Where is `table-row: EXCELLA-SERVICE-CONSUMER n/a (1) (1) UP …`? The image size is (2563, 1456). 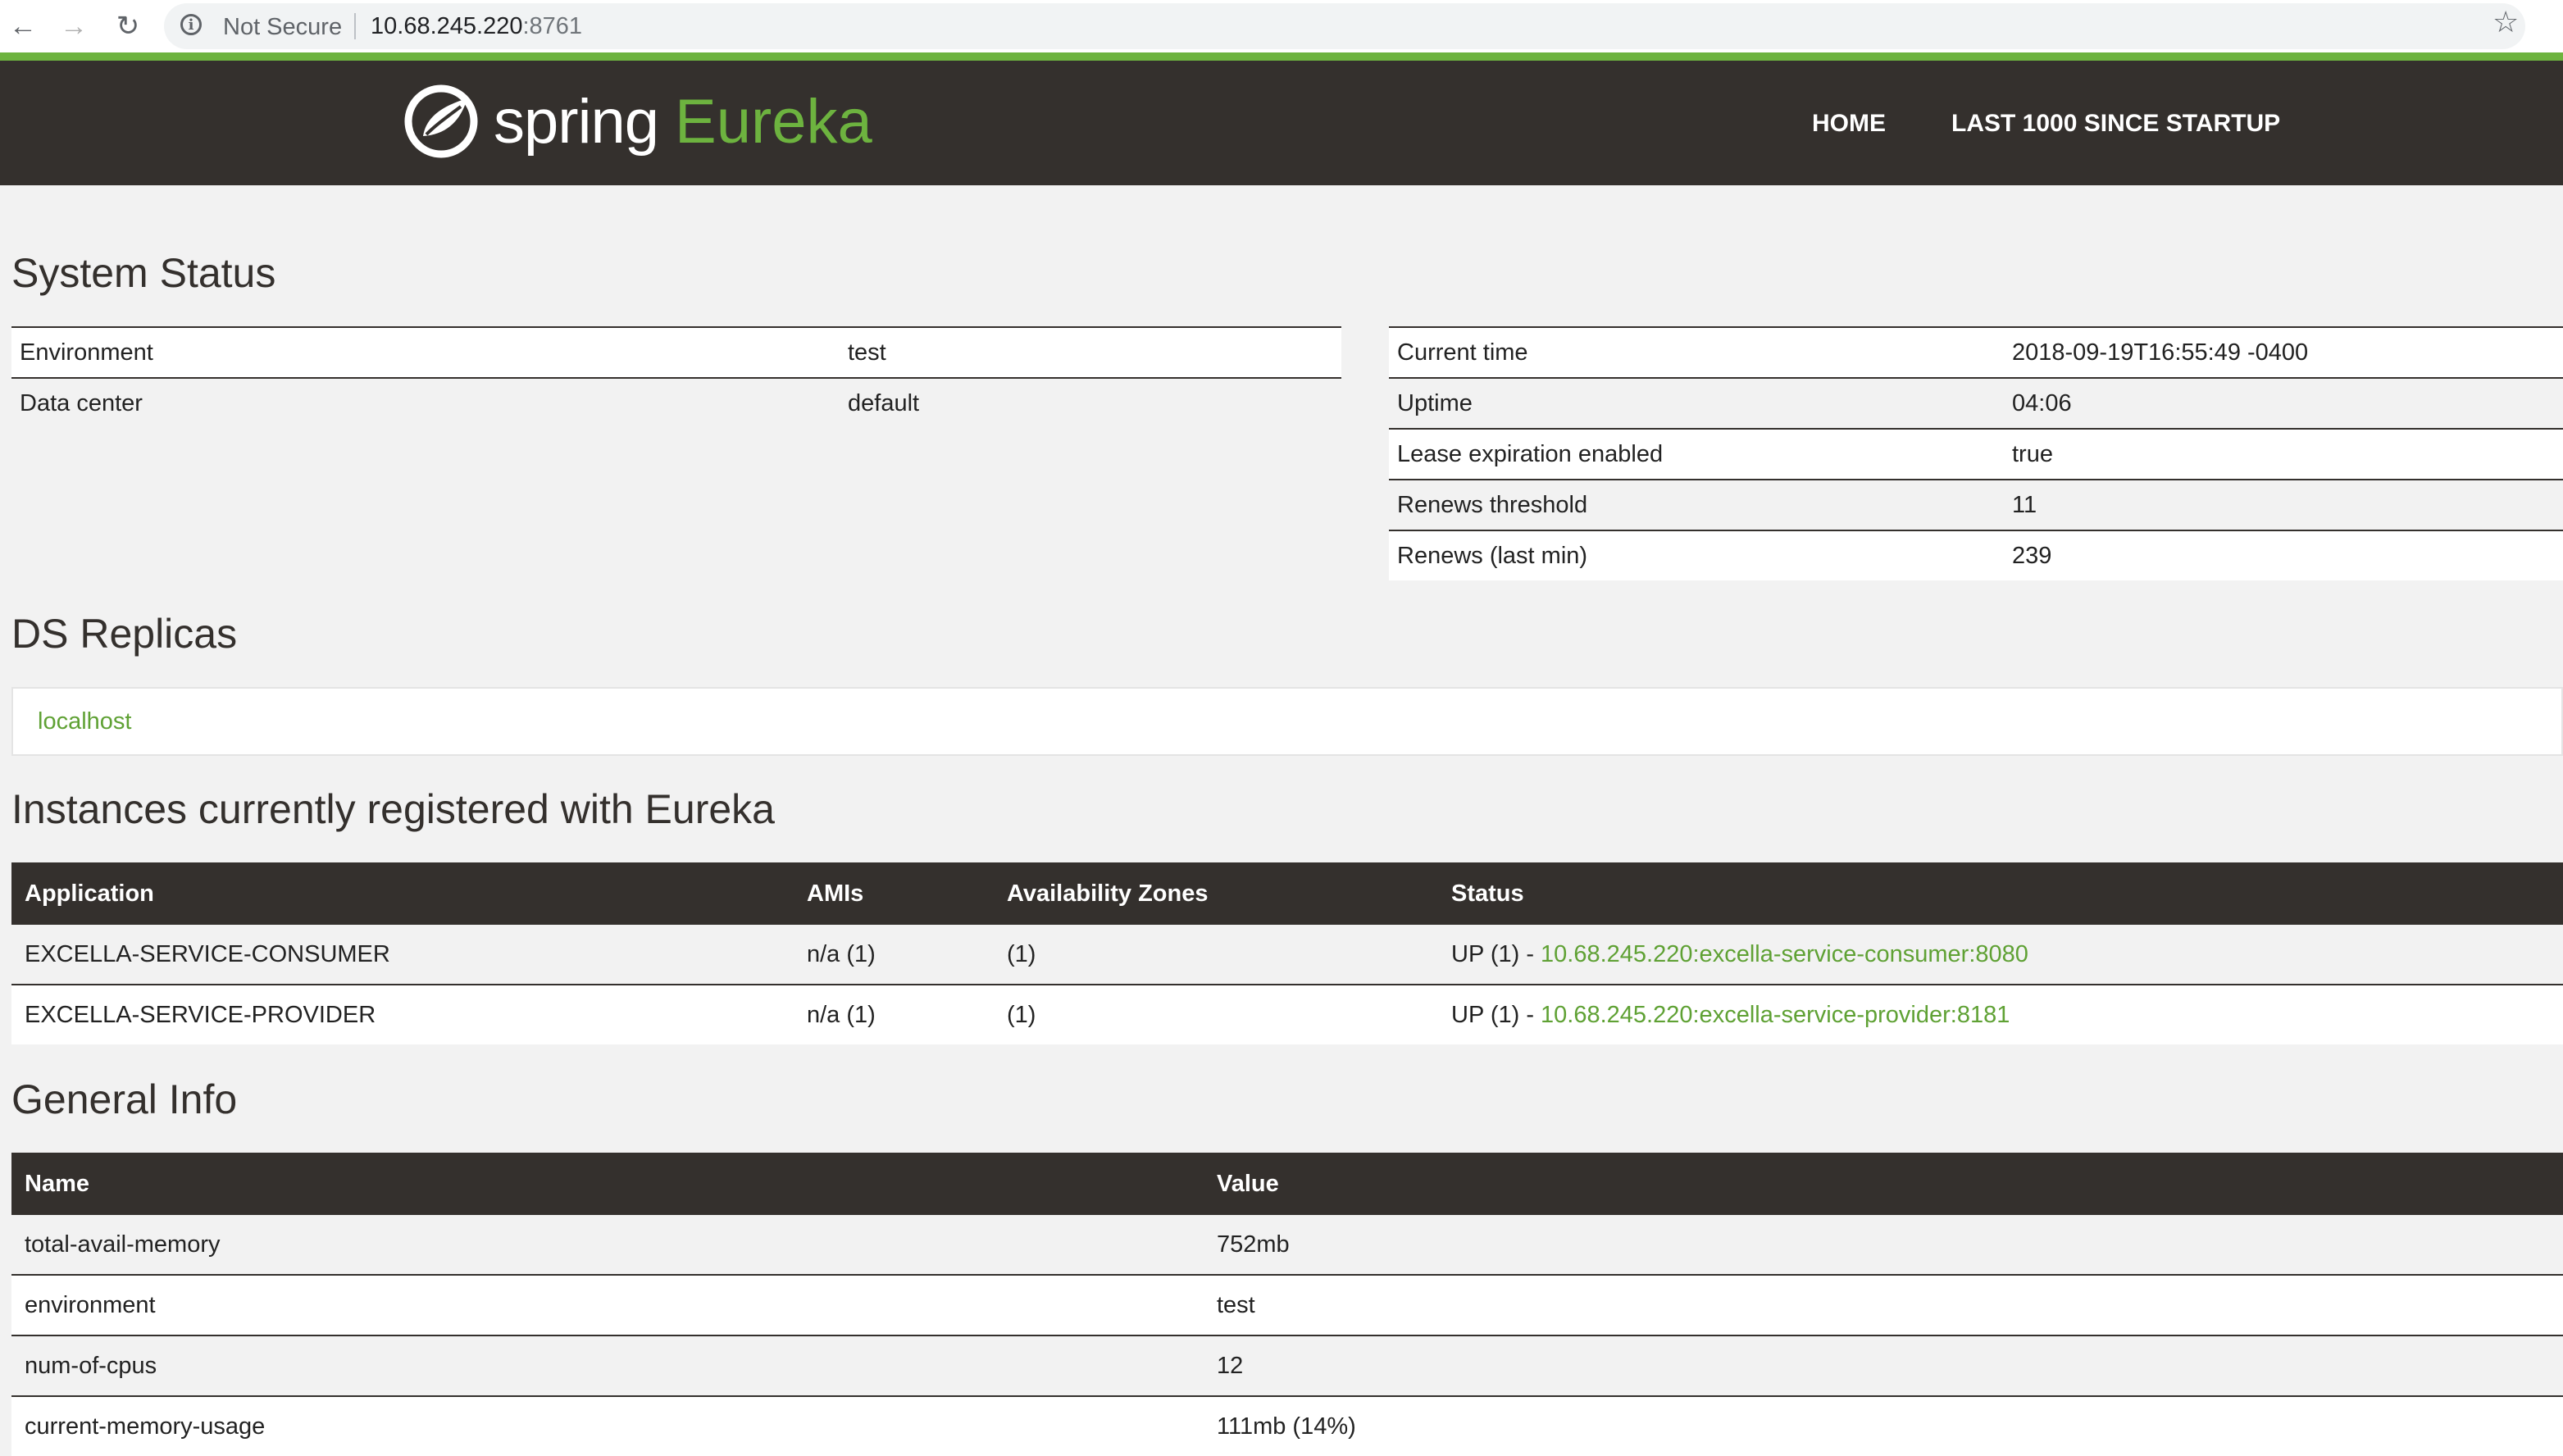
table-row: EXCELLA-SERVICE-CONSUMER n/a (1) (1) UP … is located at coordinates (1287, 955).